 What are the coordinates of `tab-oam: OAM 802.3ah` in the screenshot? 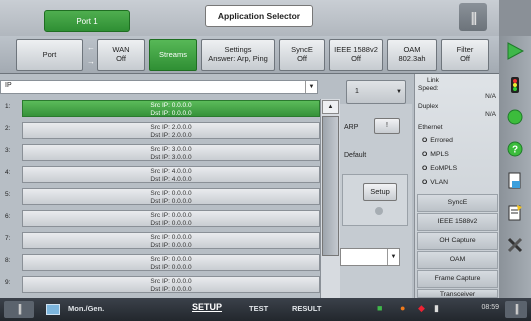 It's located at (412, 55).